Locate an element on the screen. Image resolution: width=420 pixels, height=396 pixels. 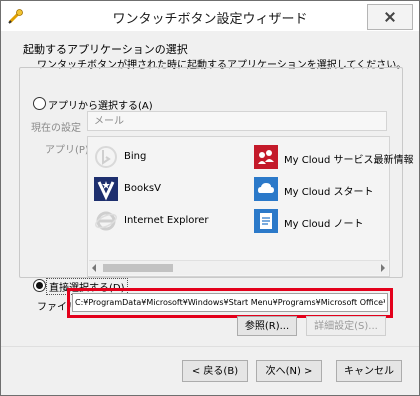
my-cloud-start-icon is located at coordinates (266, 189).